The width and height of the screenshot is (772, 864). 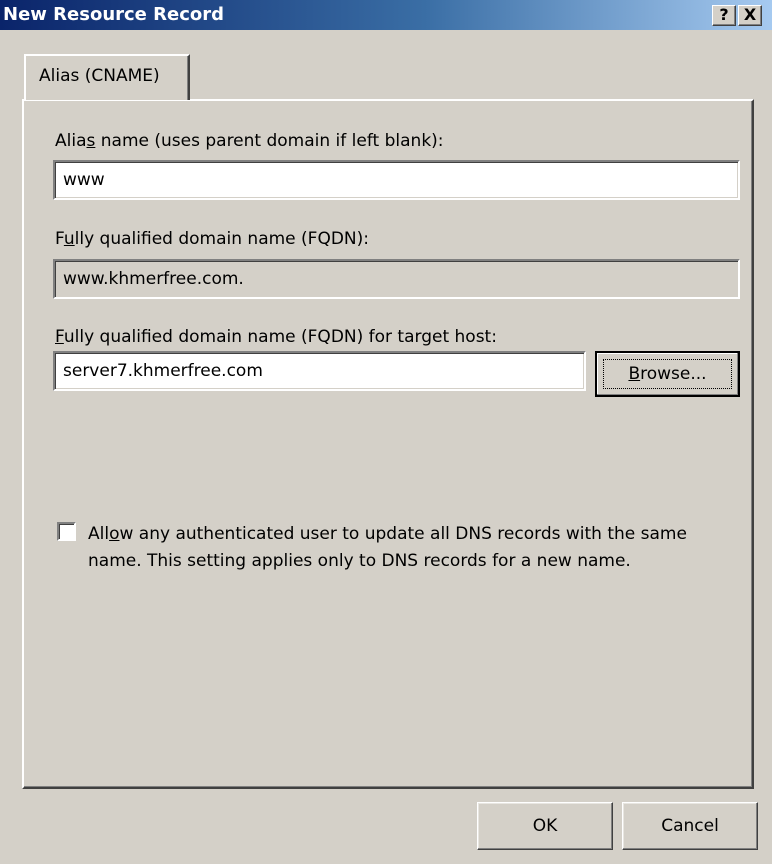 I want to click on alias-name-value: www, so click(x=84, y=180).